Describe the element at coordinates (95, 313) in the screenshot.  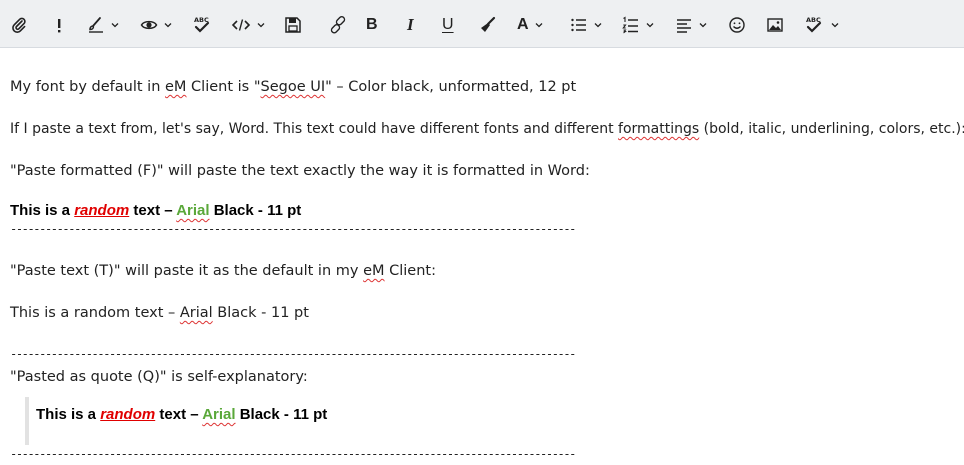
I see `text-span: This is a random text –` at that location.